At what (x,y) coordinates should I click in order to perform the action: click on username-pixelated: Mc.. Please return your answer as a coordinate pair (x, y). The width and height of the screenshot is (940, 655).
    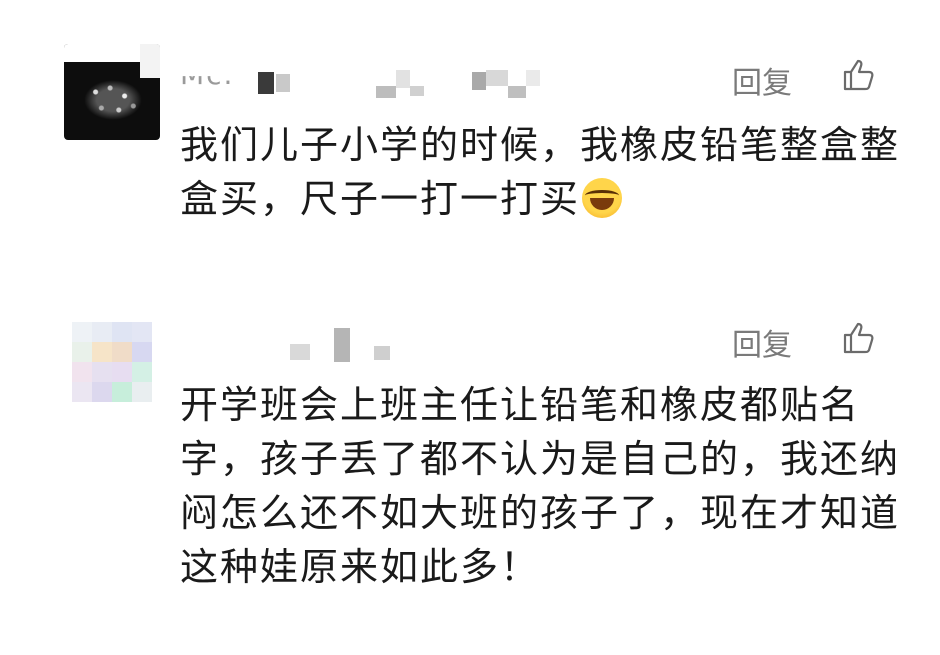
    Looking at the image, I should click on (370, 82).